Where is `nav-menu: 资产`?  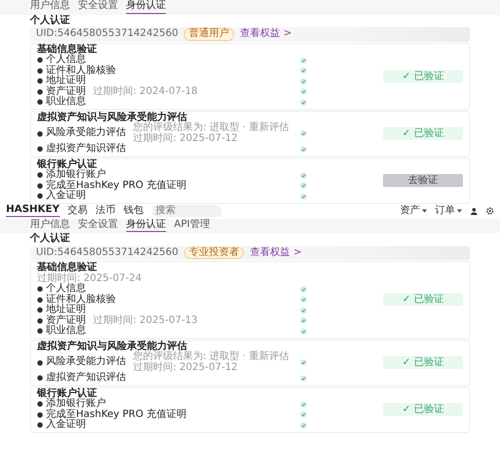 nav-menu: 资产 is located at coordinates (413, 211).